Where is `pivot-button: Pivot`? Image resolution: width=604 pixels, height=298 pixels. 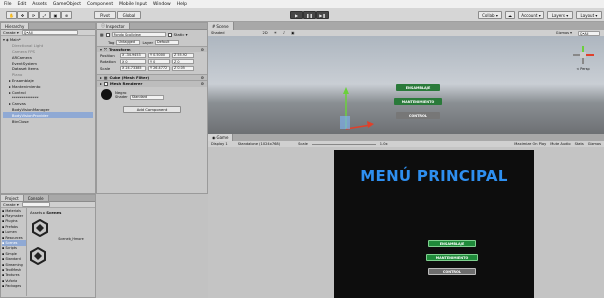 pivot-button: Pivot is located at coordinates (105, 15).